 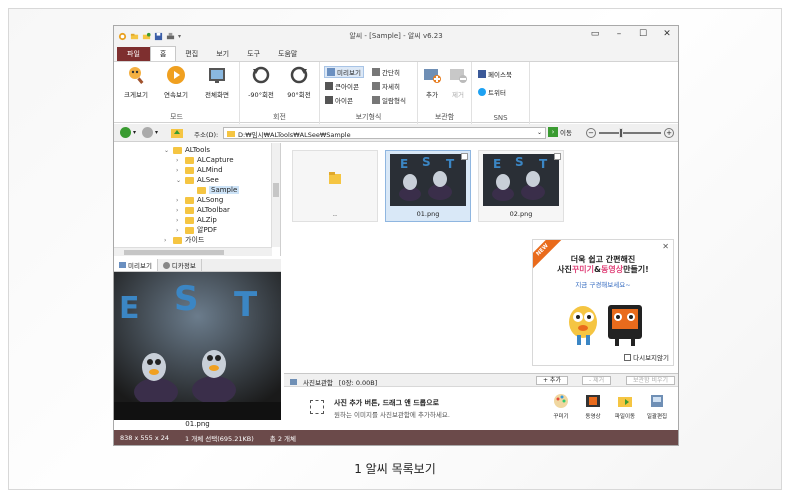 I want to click on checkbox, so click(x=628, y=357).